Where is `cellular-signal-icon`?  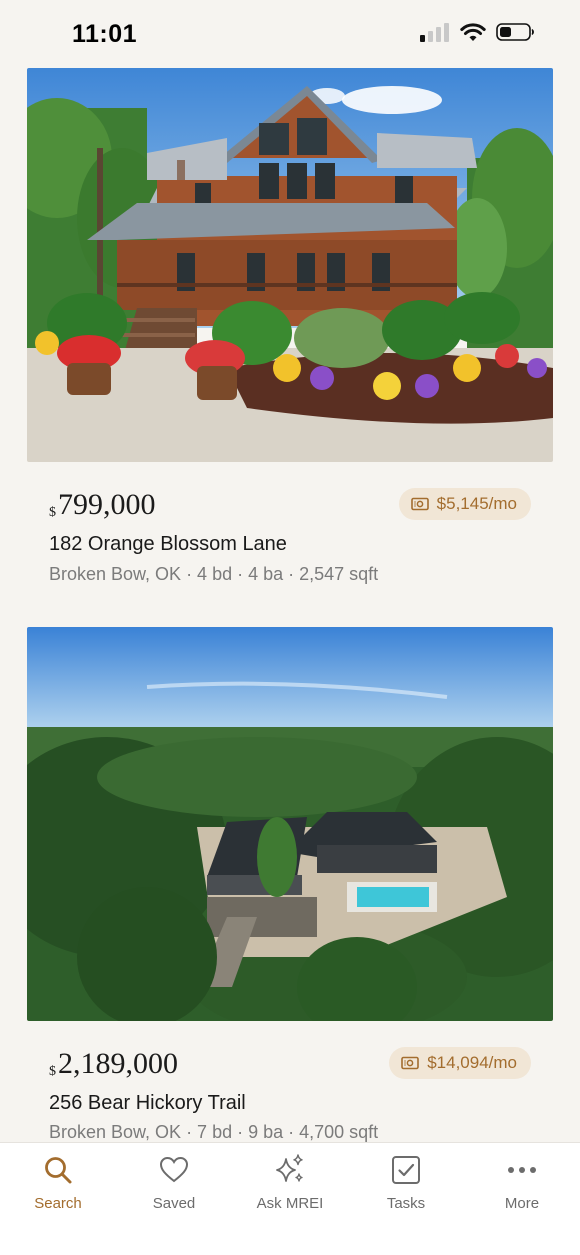
cellular-signal-icon is located at coordinates (434, 32).